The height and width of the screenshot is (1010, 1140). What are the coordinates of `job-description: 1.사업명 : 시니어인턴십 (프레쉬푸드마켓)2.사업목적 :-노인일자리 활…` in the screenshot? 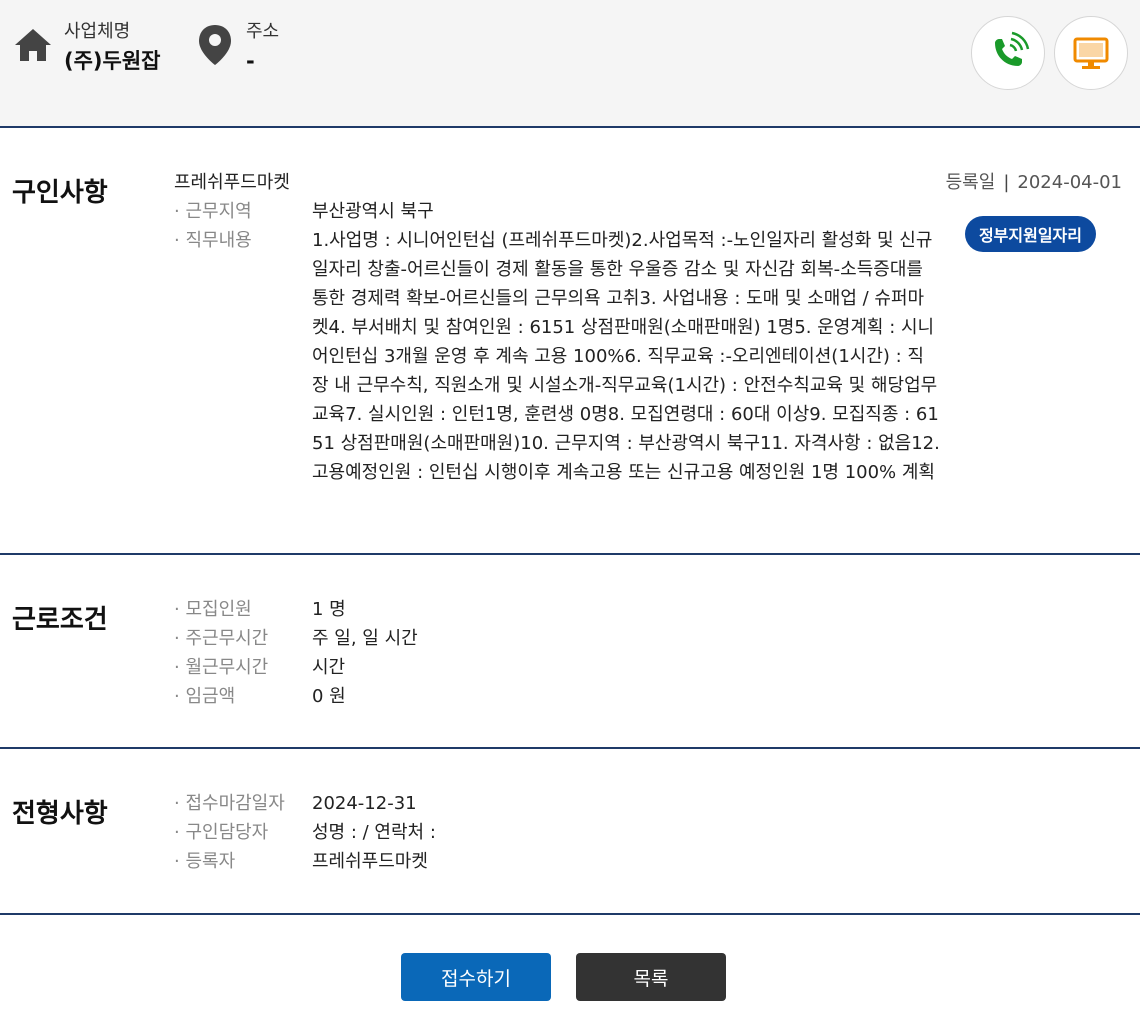 It's located at (626, 356).